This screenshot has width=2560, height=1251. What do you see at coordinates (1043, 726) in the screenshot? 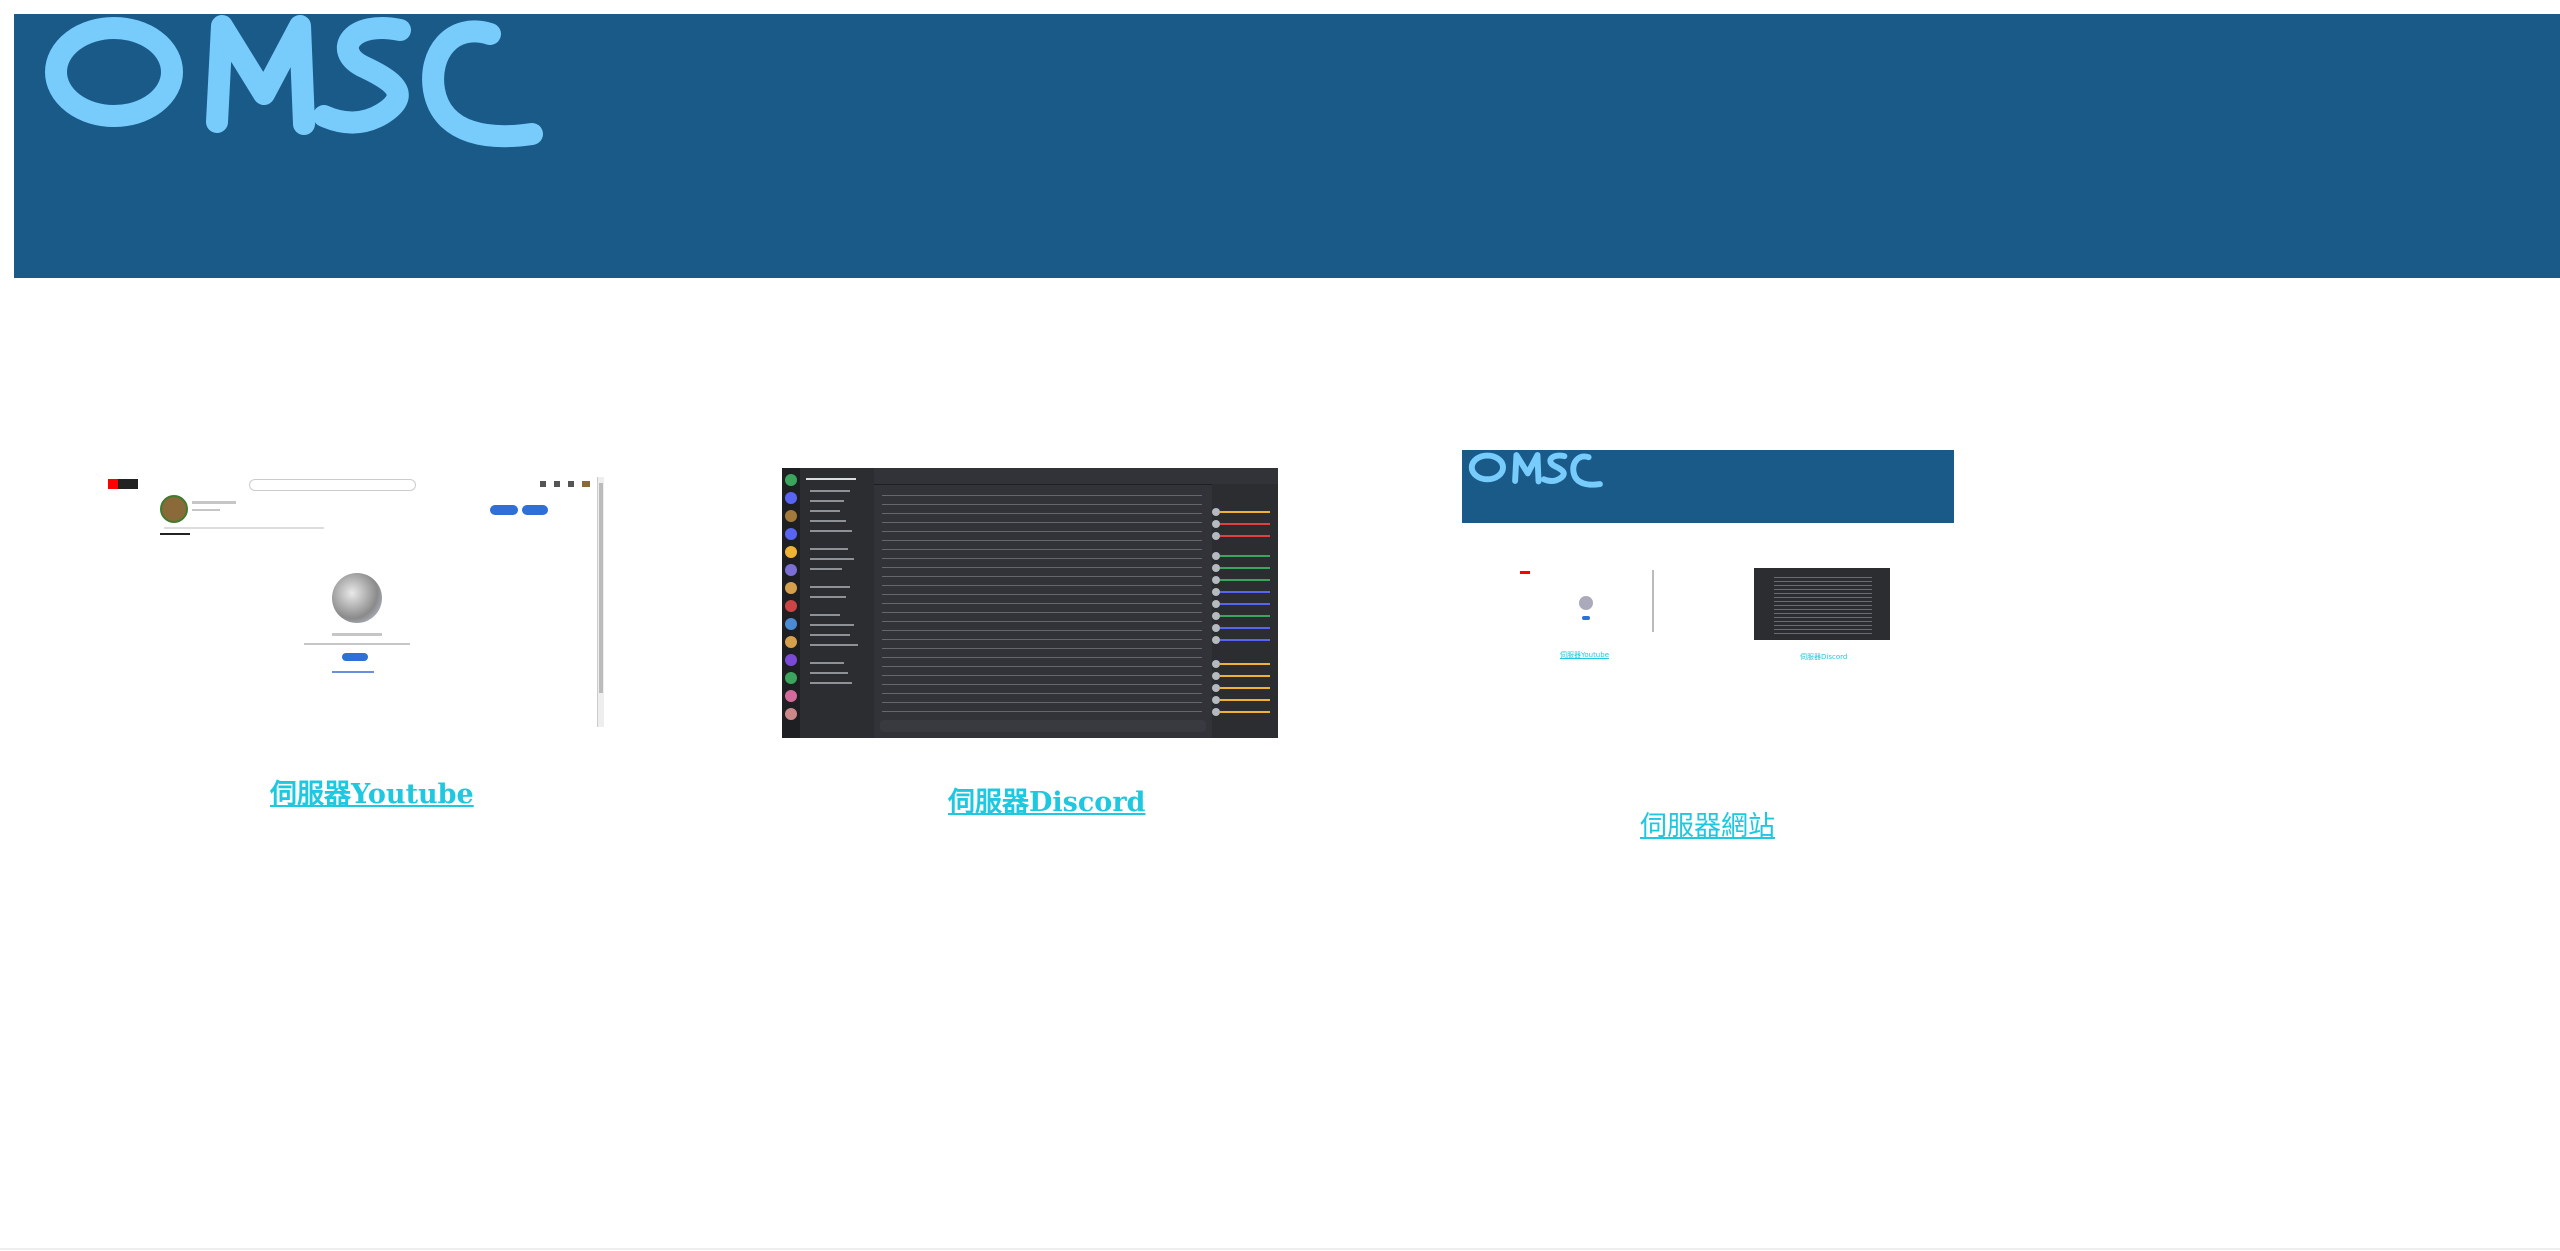
I see `discord-message-input` at bounding box center [1043, 726].